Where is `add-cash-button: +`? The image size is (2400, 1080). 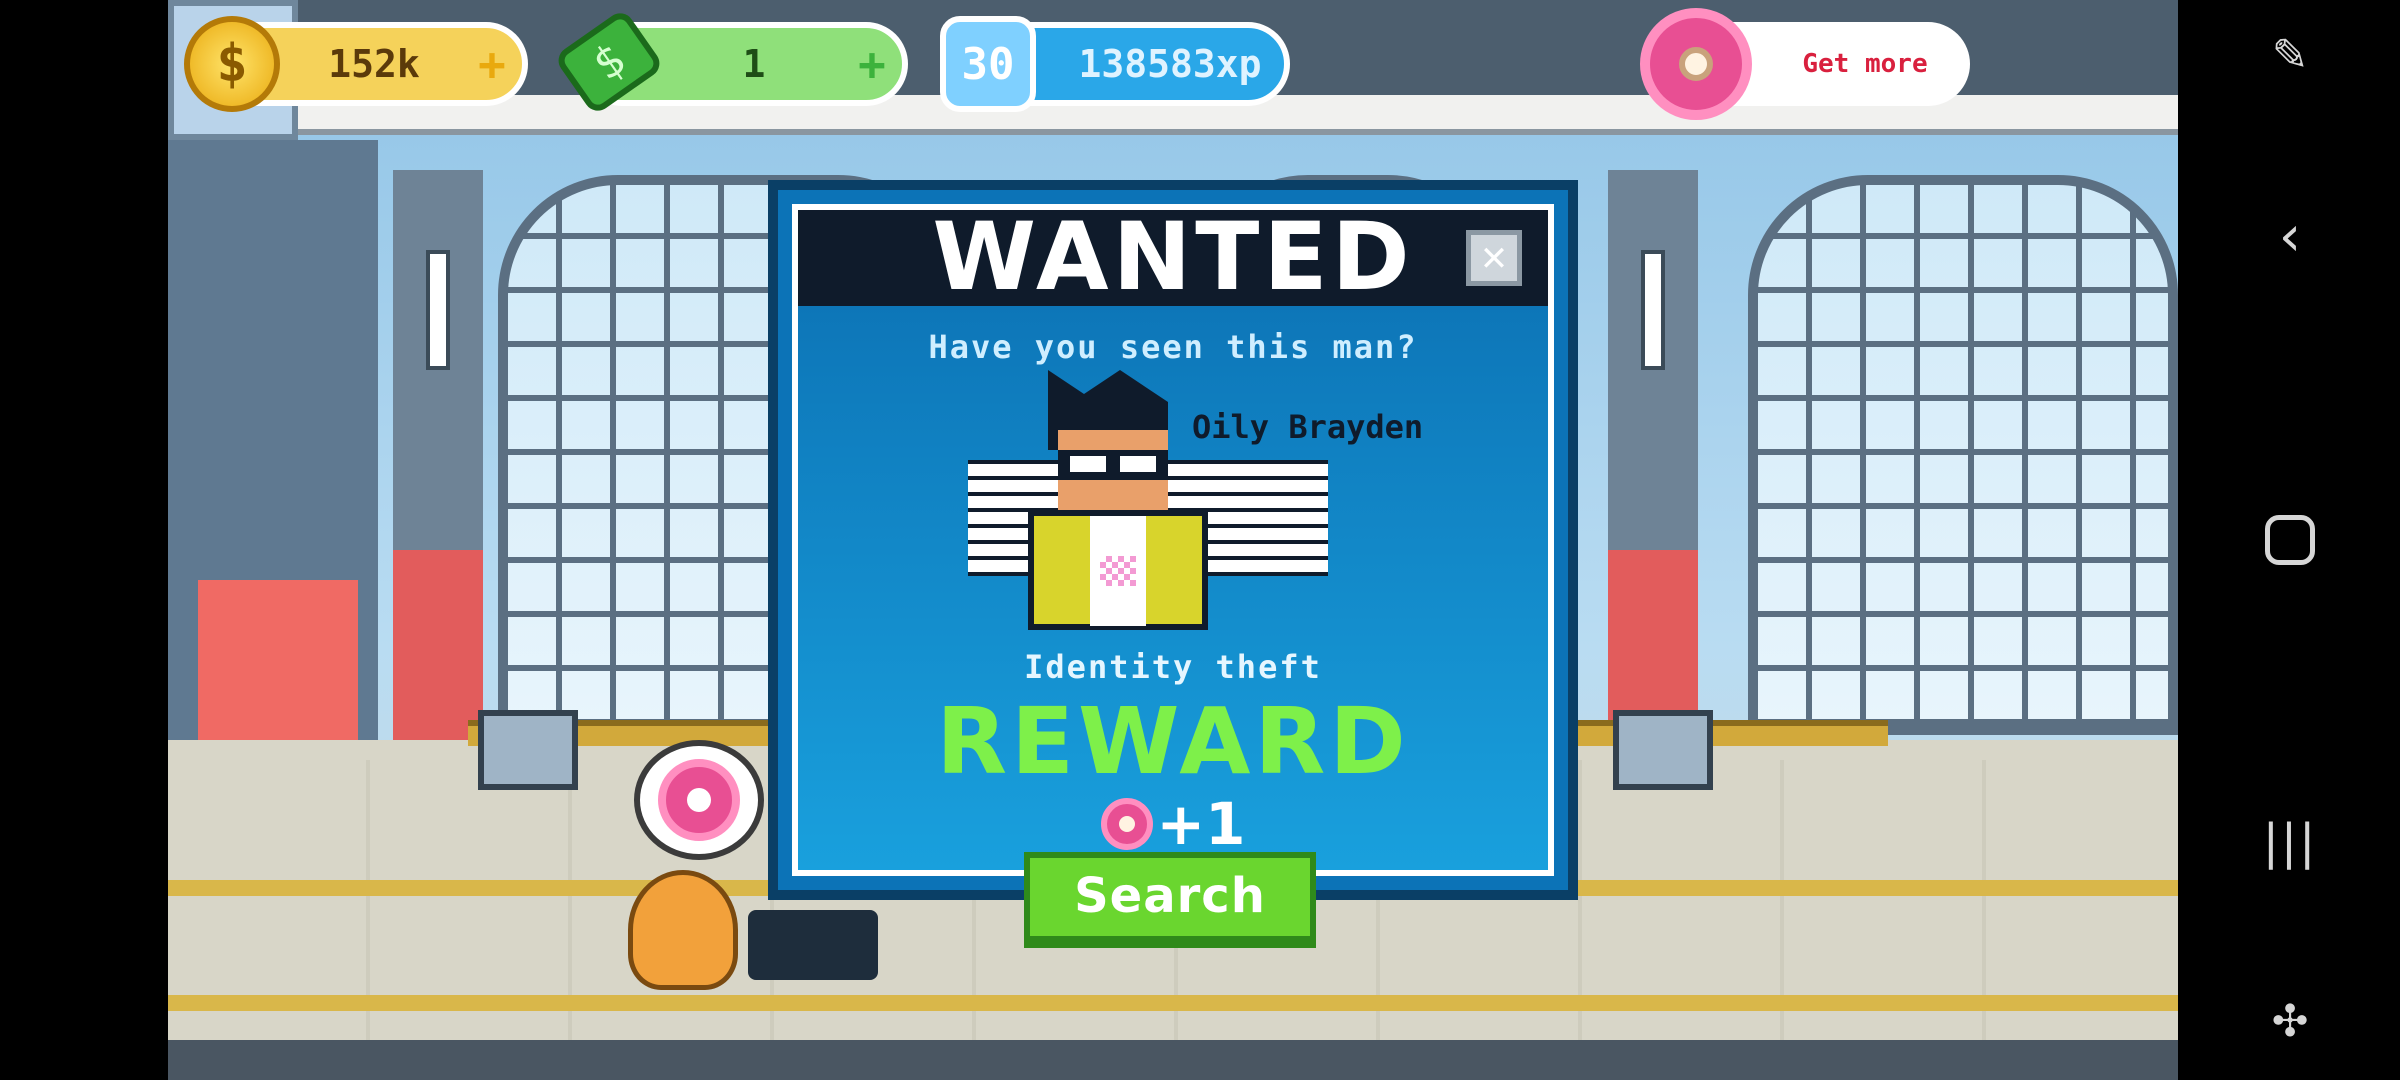 add-cash-button: + is located at coordinates (872, 64).